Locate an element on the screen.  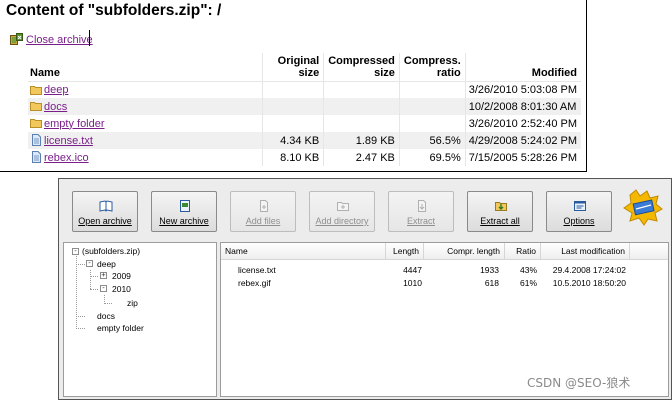
modified-cell: 10/2/2008 8:01:30 AM is located at coordinates (522, 106).